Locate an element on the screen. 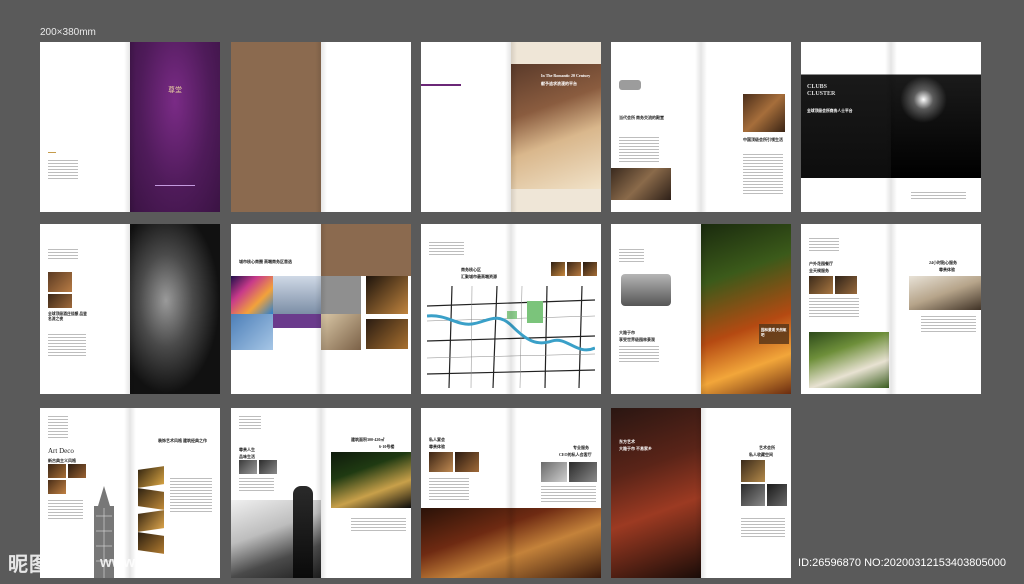 Image resolution: width=1024 pixels, height=584 pixels. spread-wine-glass: 全球顶级酒庄佳酿 品鉴名流之夜 is located at coordinates (130, 309).